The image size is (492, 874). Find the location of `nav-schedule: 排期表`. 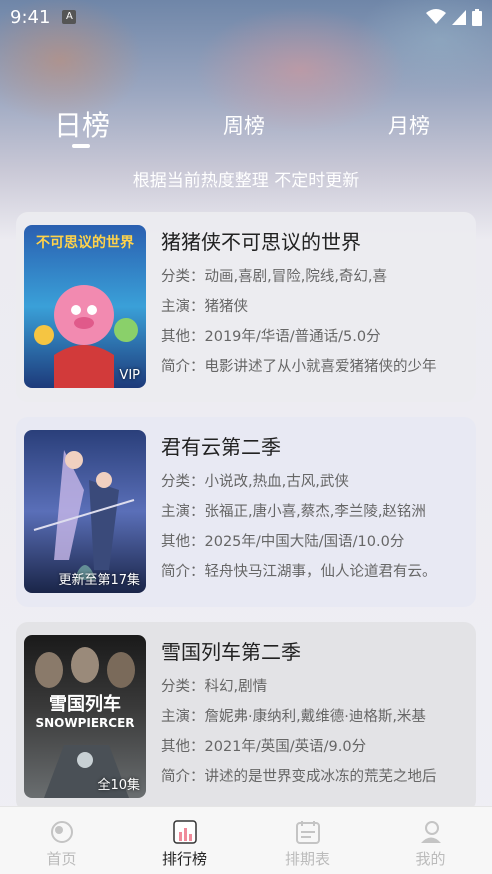

nav-schedule: 排期表 is located at coordinates (307, 840).